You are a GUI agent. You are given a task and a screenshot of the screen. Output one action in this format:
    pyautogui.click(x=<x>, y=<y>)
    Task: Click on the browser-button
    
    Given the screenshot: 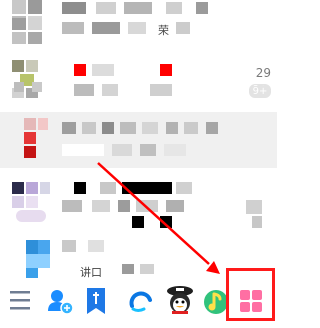 What is the action you would take?
    pyautogui.click(x=140, y=301)
    